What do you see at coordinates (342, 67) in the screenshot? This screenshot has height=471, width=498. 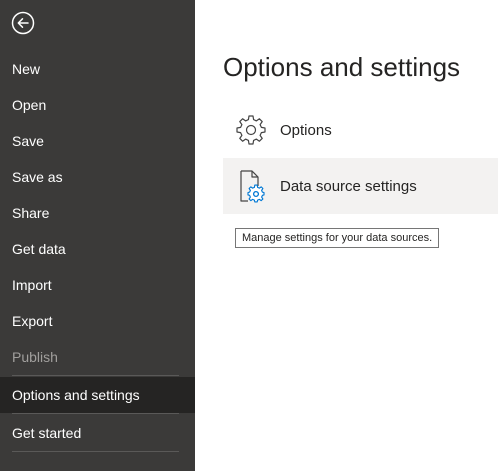 I see `page-title: Options and settings` at bounding box center [342, 67].